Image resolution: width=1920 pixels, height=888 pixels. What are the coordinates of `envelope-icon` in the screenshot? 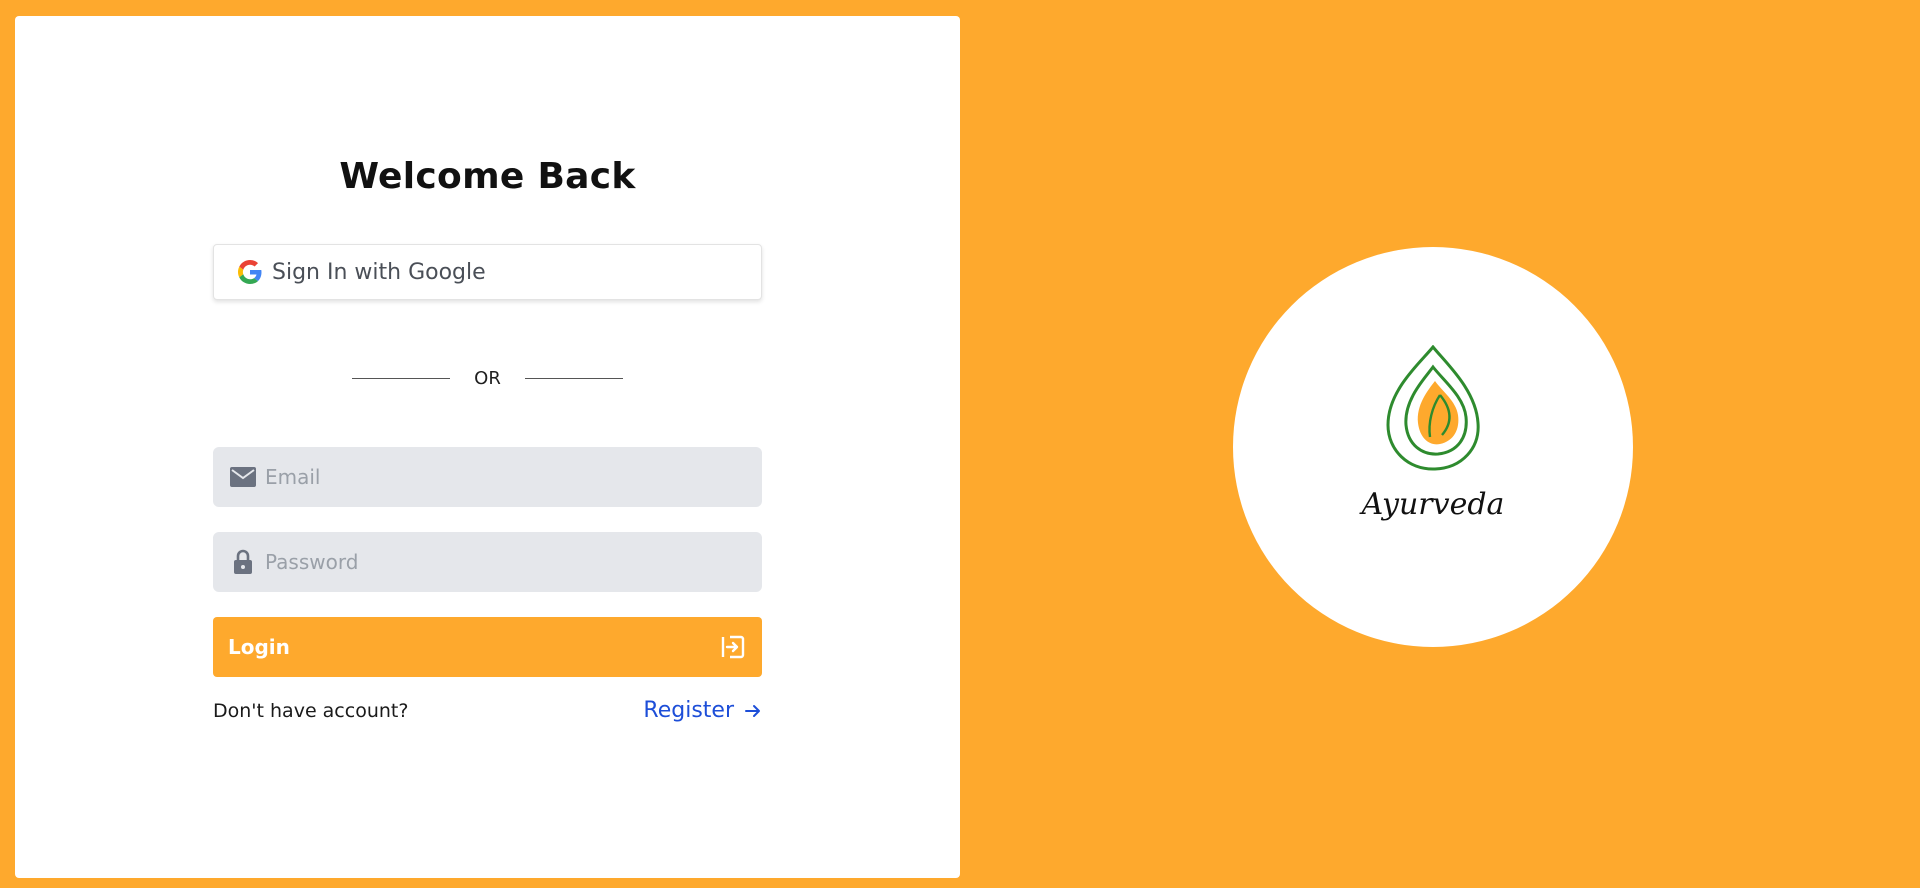 It's located at (243, 477).